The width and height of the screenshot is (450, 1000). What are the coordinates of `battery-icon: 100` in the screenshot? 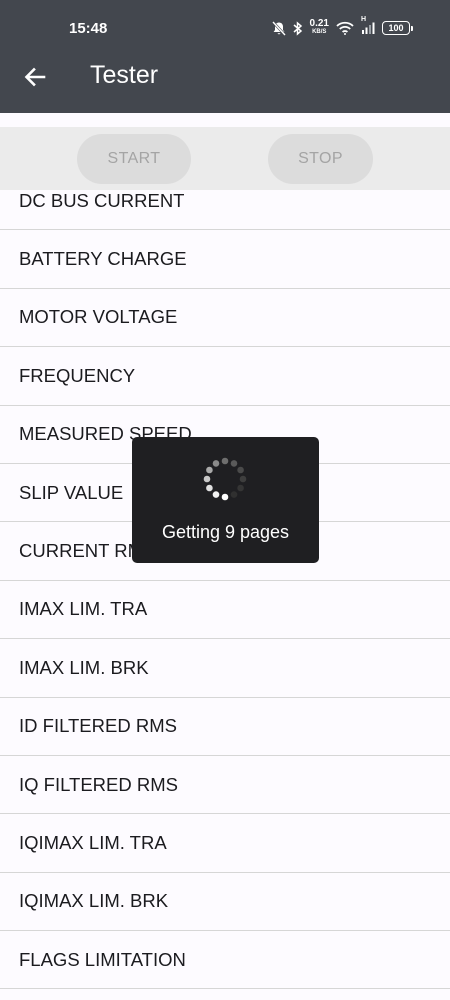 It's located at (397, 28).